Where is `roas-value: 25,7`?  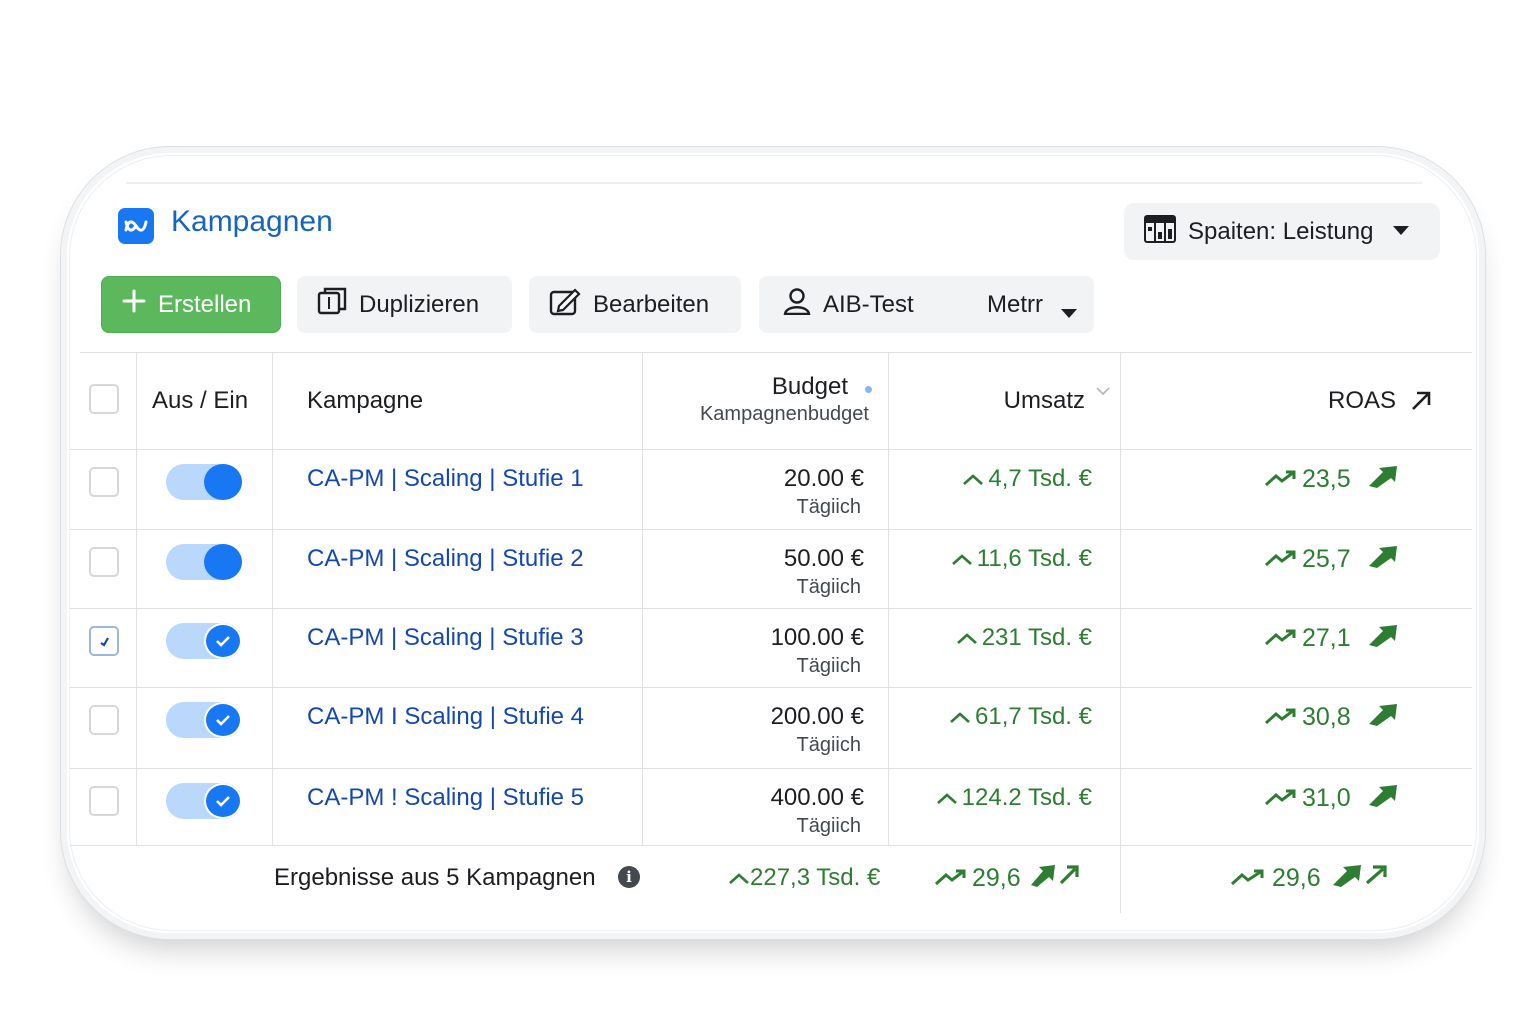 roas-value: 25,7 is located at coordinates (1326, 559).